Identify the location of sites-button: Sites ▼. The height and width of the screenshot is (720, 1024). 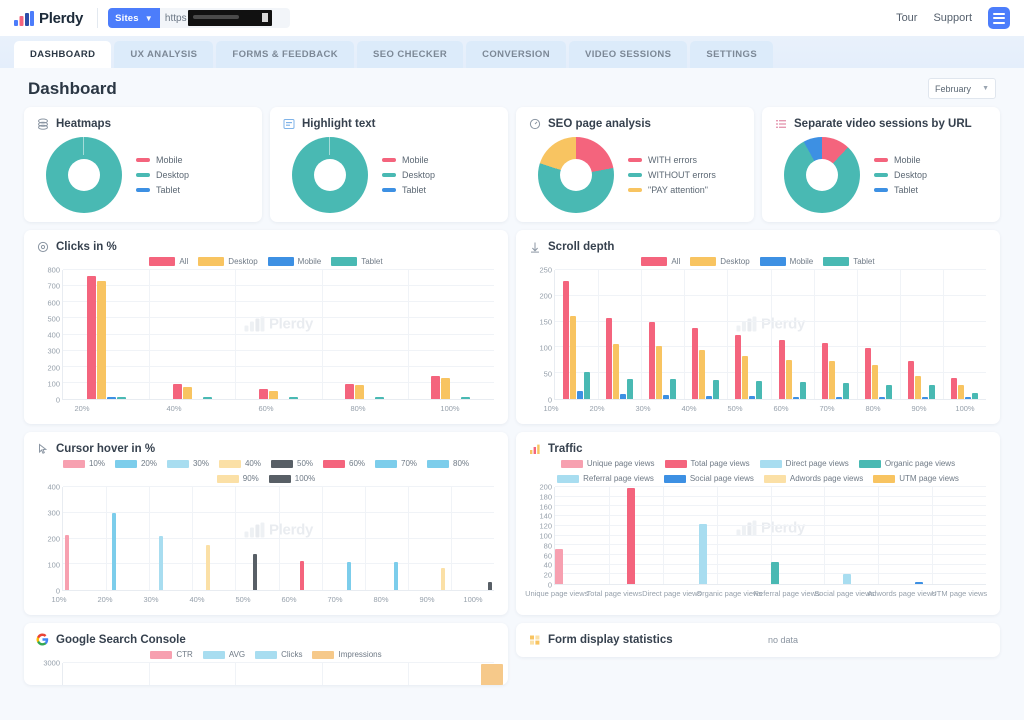
(134, 18).